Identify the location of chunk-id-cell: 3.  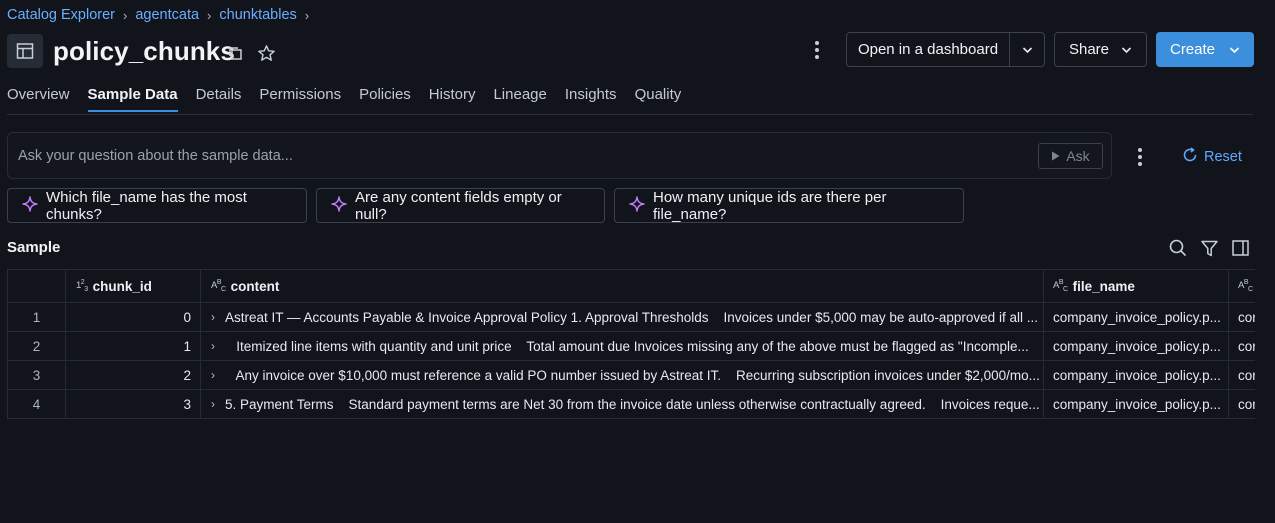
(132, 404).